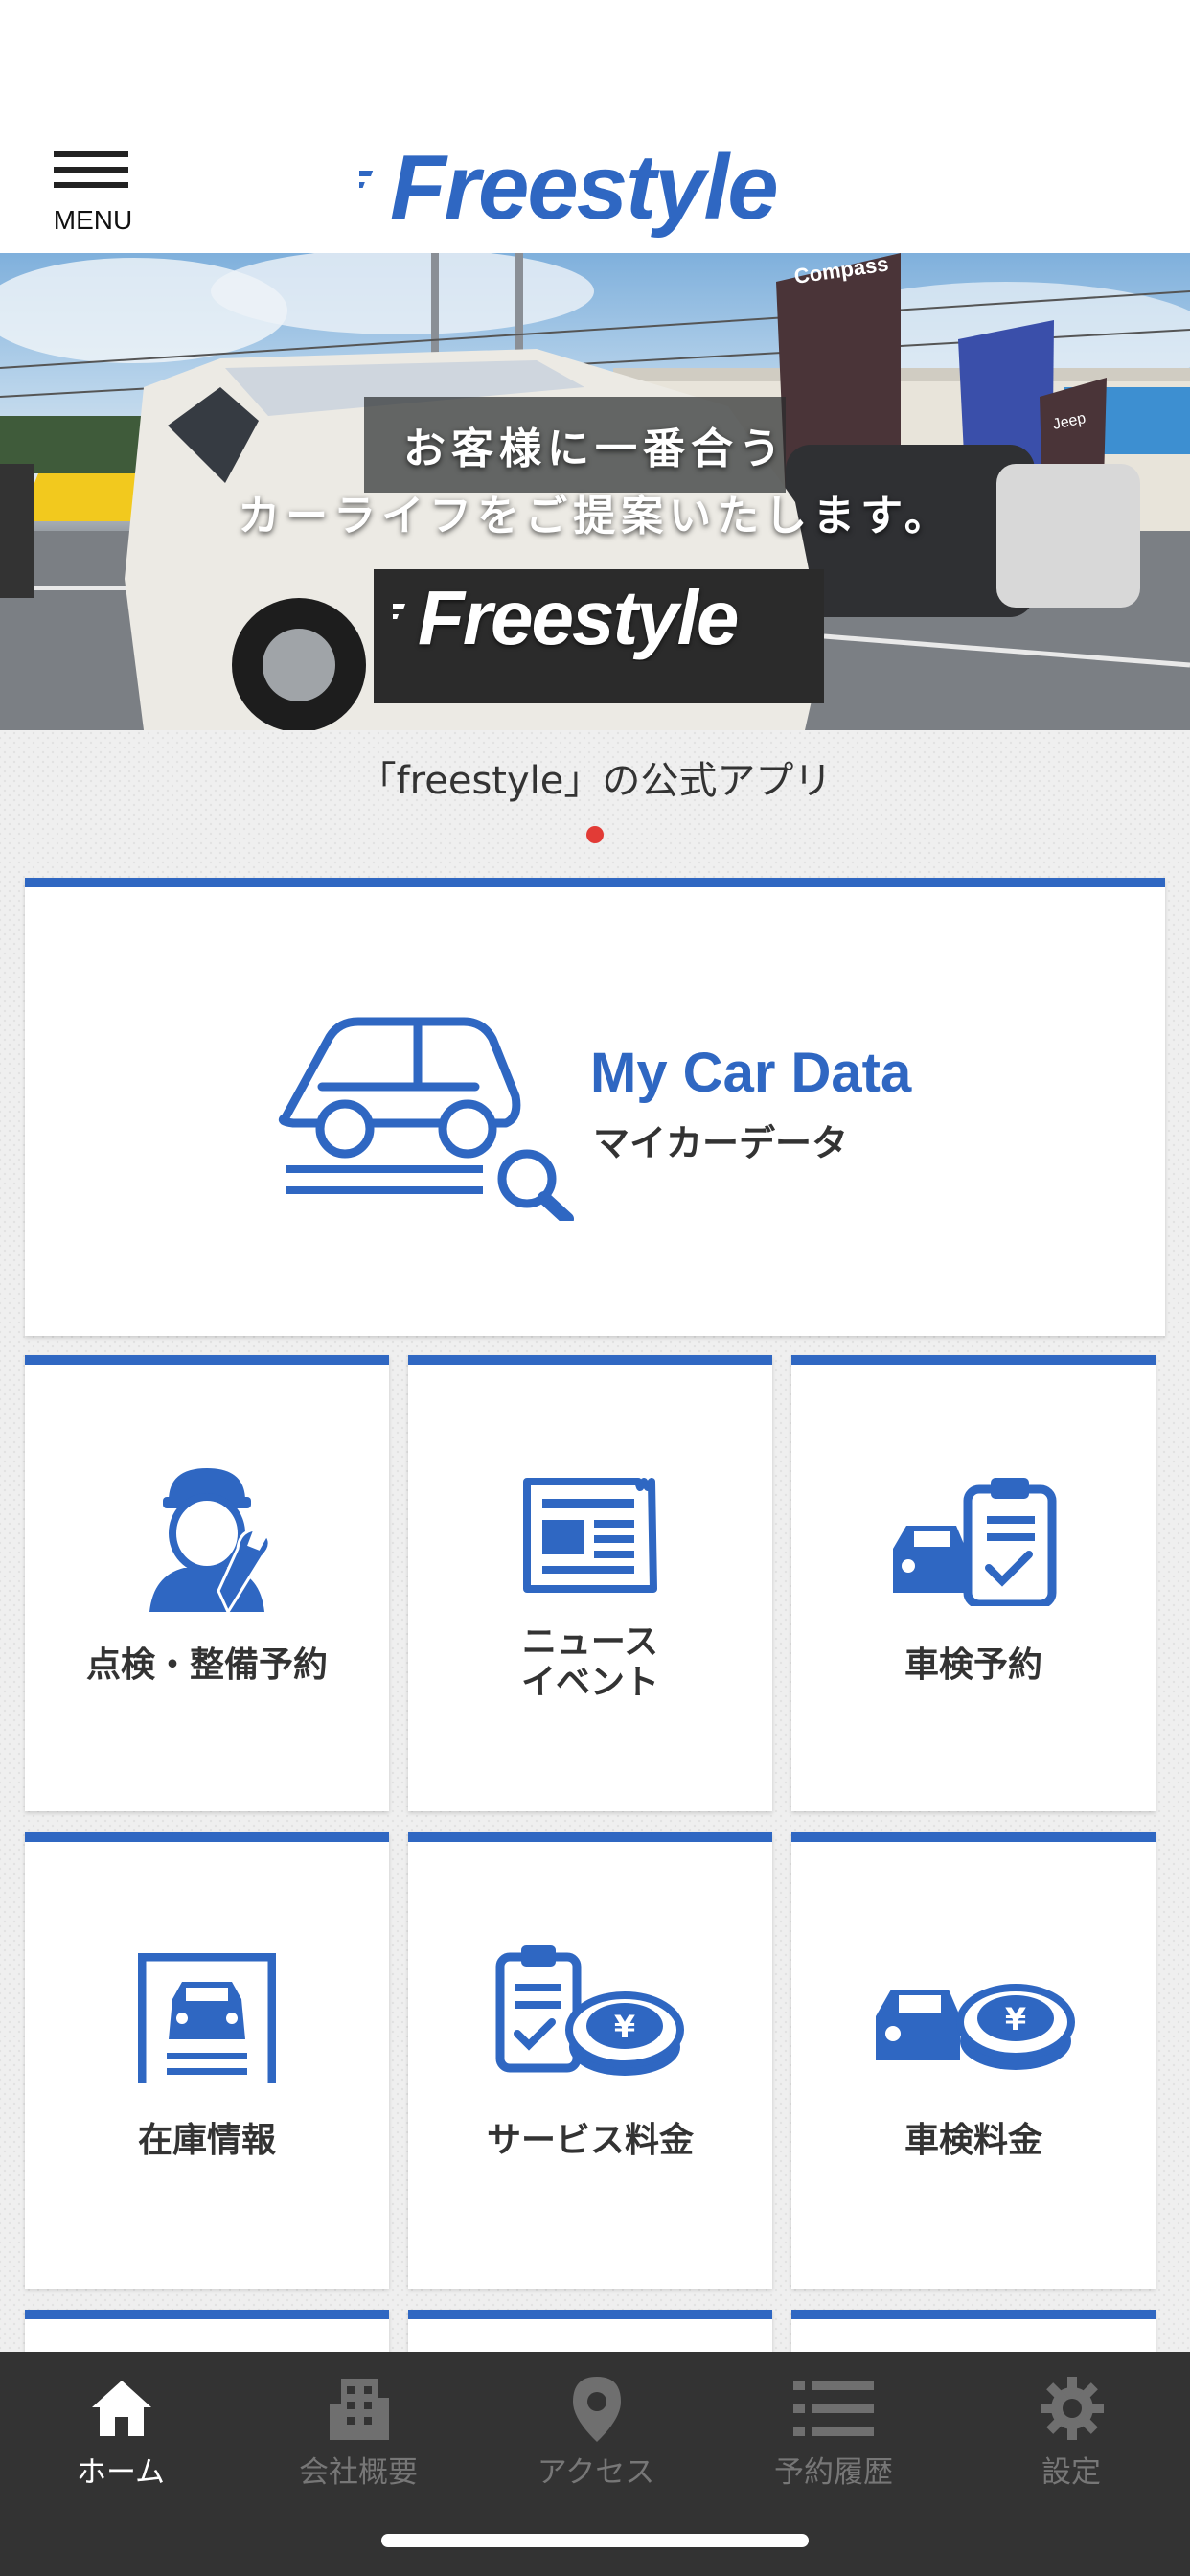 This screenshot has width=1190, height=2576. What do you see at coordinates (595, 126) in the screenshot?
I see `app-header: MENU Freestyle` at bounding box center [595, 126].